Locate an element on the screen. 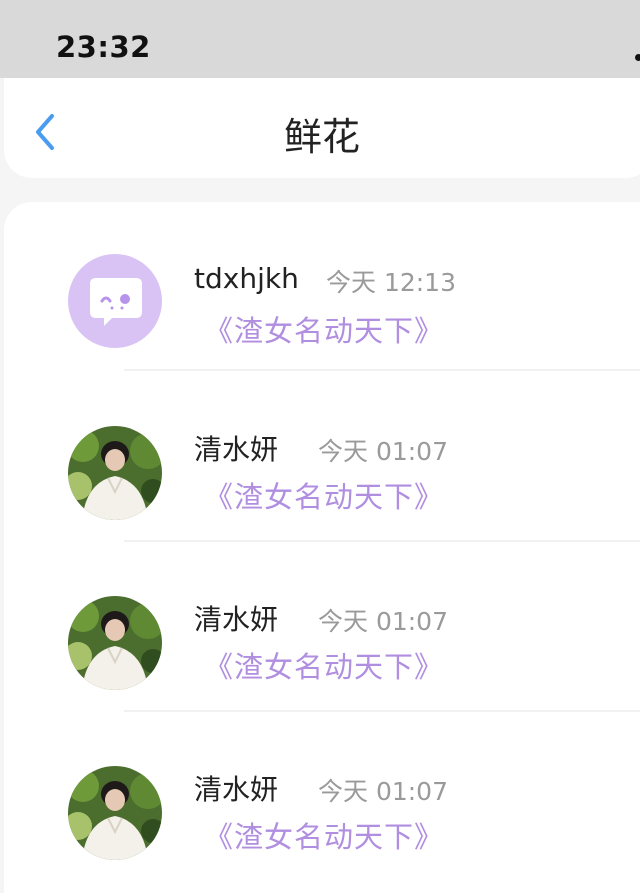 This screenshot has height=893, width=640. page-title: 鲜花 is located at coordinates (321, 137).